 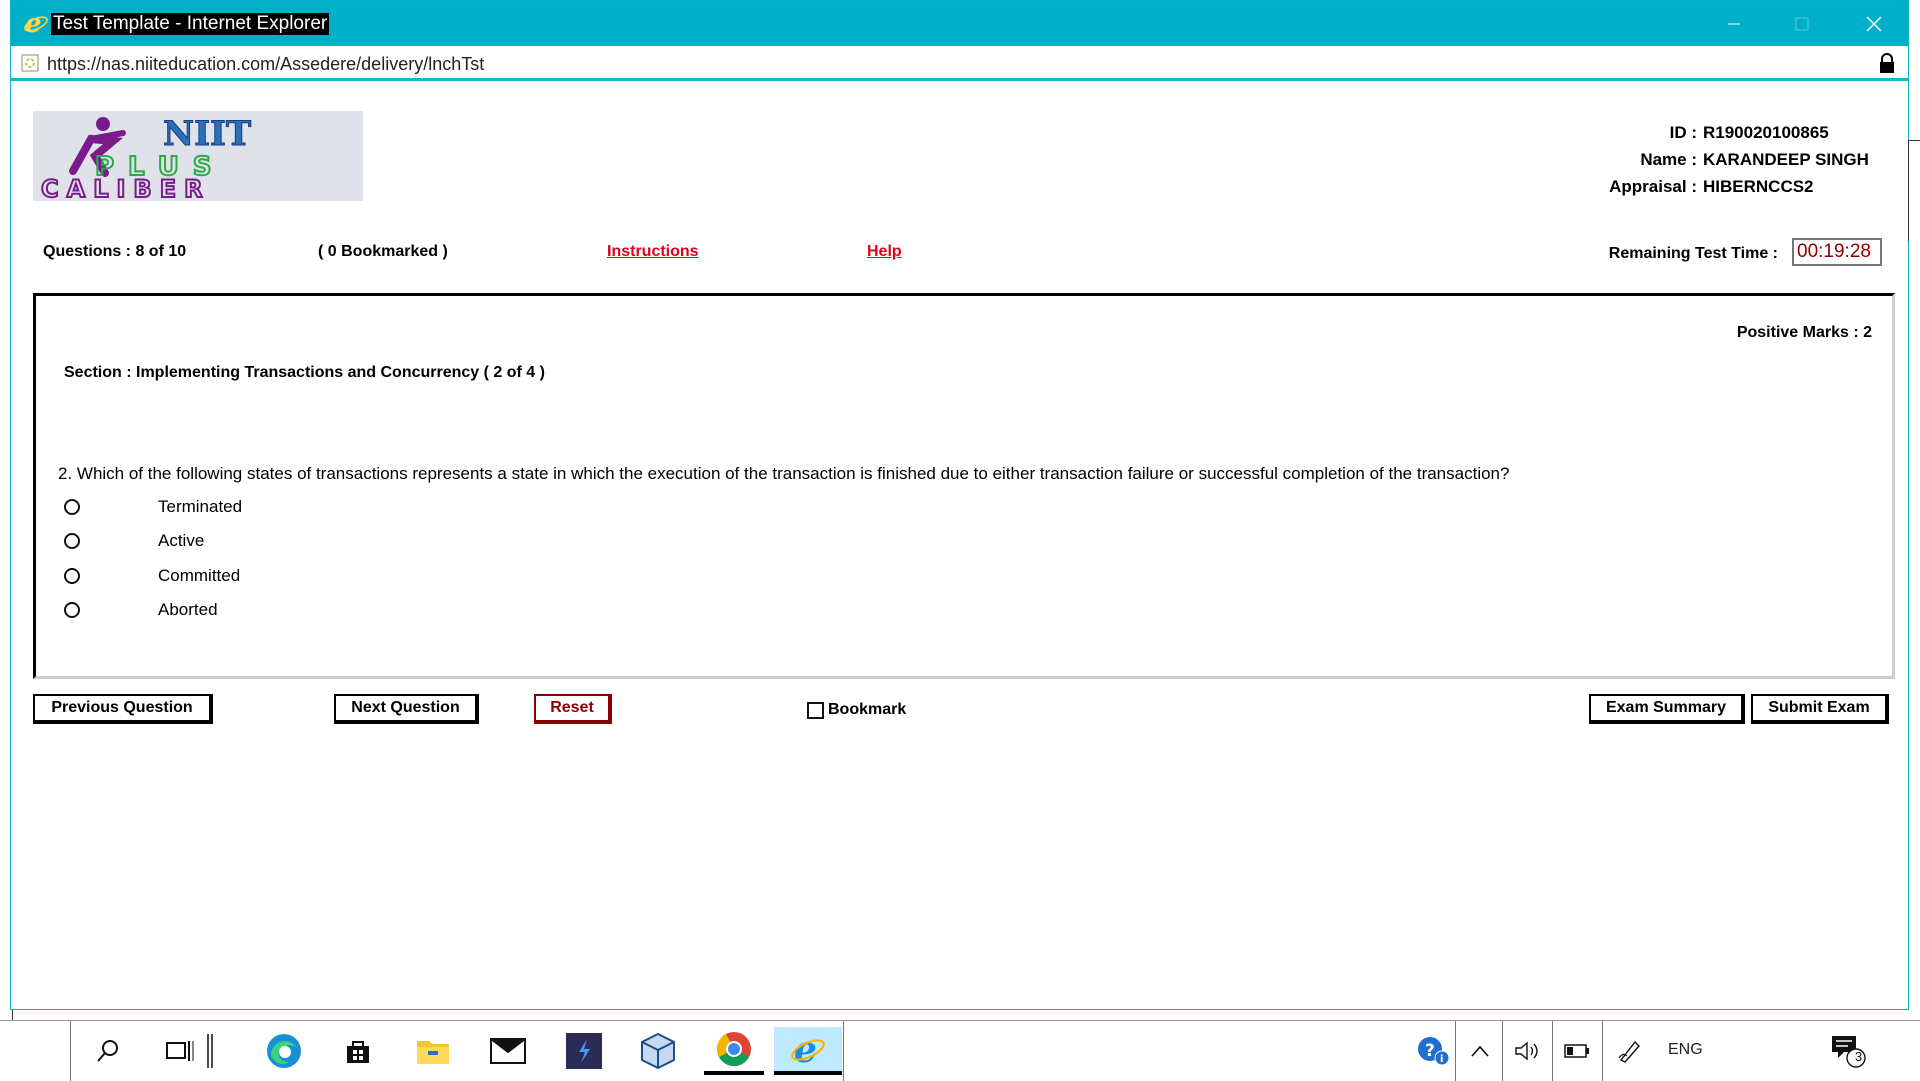 I want to click on option-label: Committed, so click(x=199, y=575).